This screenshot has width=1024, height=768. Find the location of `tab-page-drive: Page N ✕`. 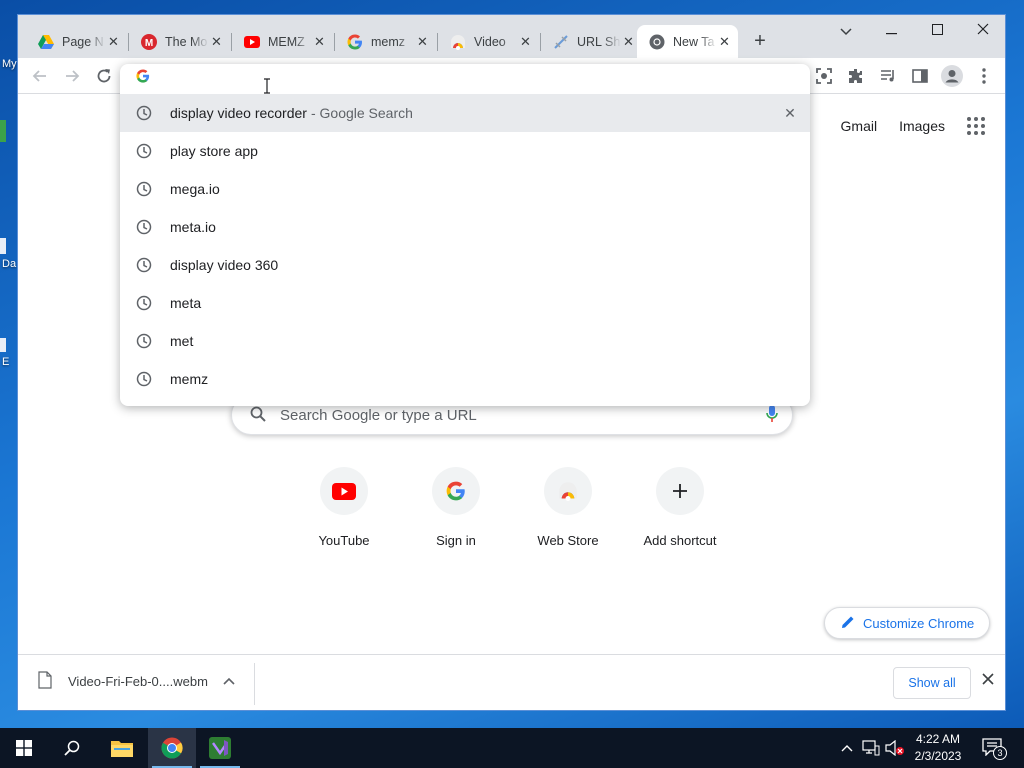

tab-page-drive: Page N ✕ is located at coordinates (76, 41).